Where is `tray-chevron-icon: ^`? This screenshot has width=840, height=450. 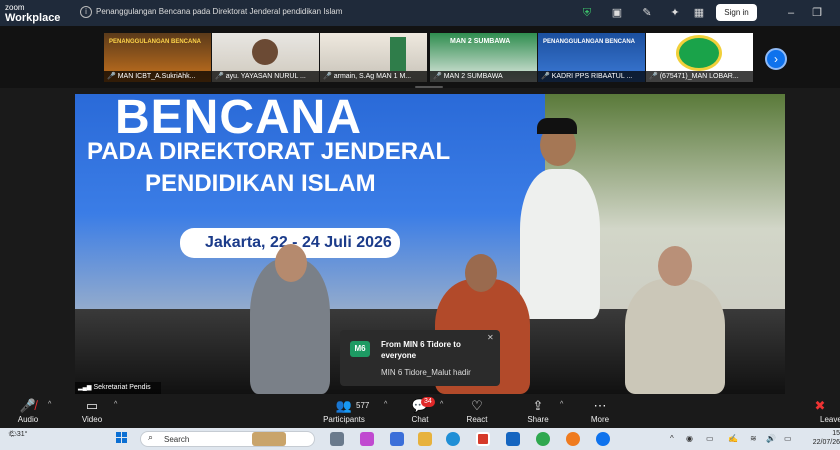
tray-chevron-icon: ^ is located at coordinates (672, 438).